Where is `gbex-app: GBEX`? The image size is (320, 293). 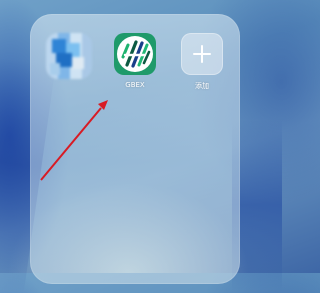
gbex-app: GBEX is located at coordinates (135, 61).